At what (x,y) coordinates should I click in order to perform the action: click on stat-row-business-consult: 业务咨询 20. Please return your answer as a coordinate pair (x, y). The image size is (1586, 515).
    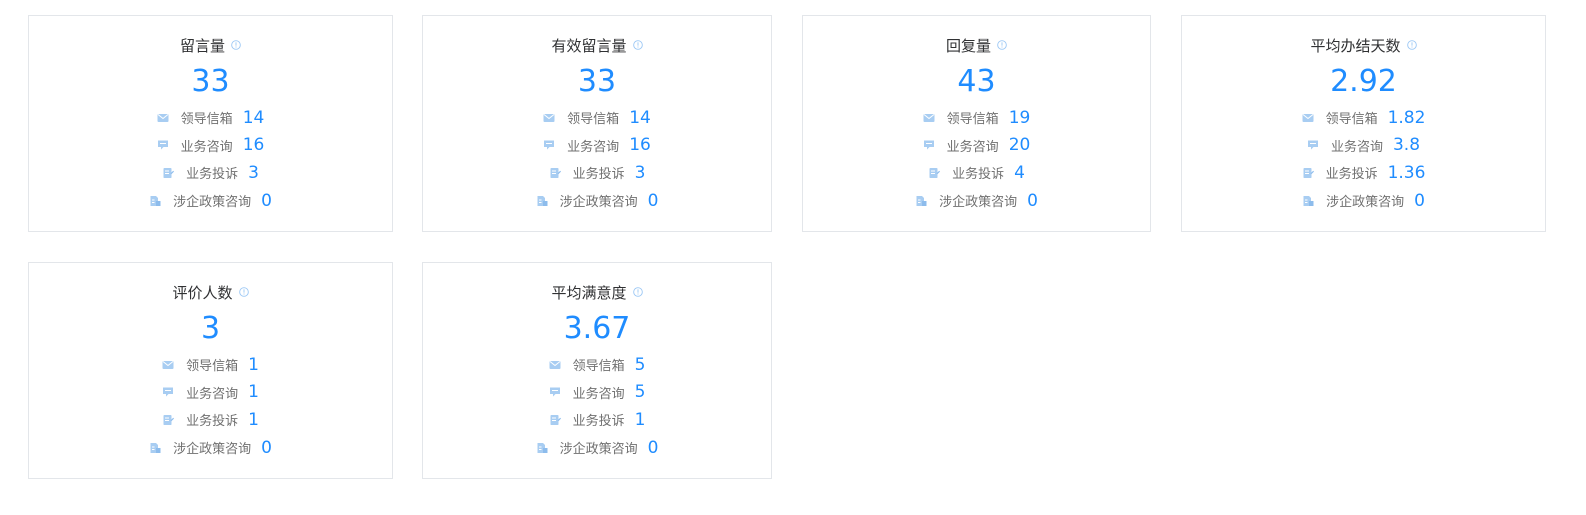
    Looking at the image, I should click on (976, 146).